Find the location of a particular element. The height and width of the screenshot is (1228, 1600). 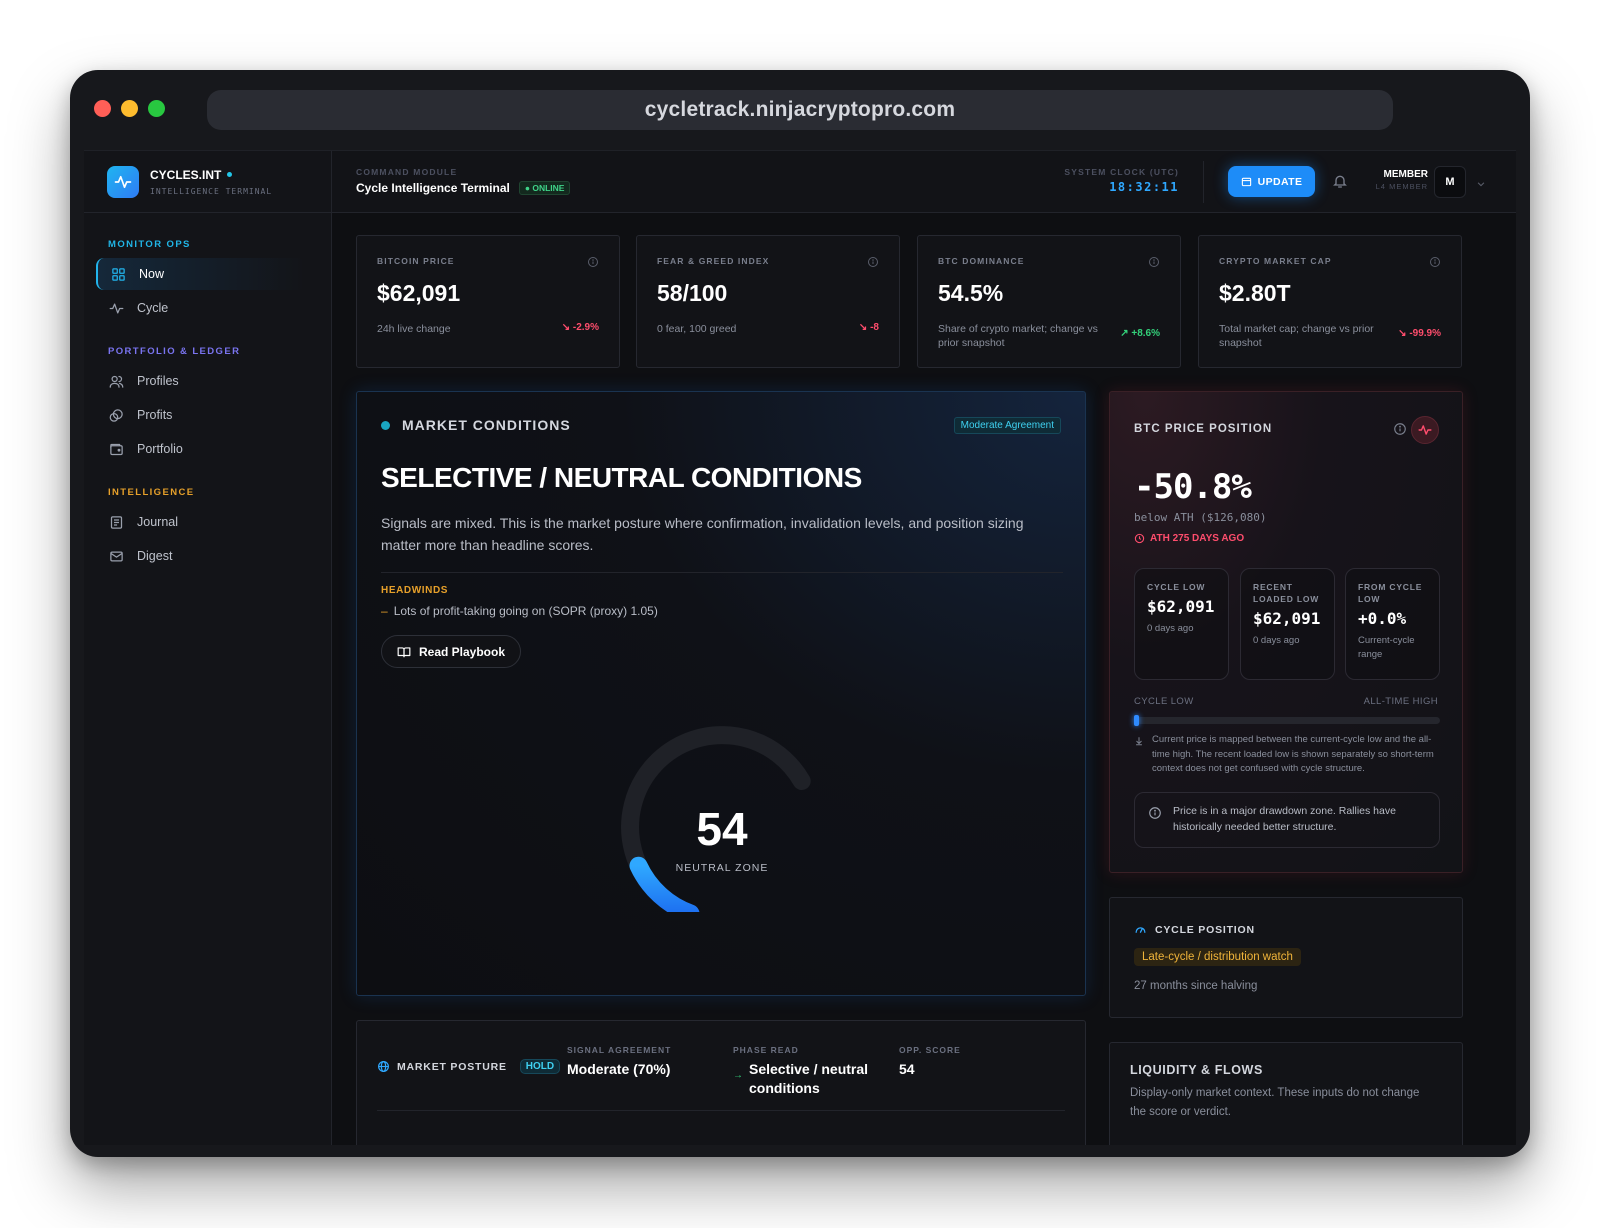

minimize-window-button is located at coordinates (129, 108).